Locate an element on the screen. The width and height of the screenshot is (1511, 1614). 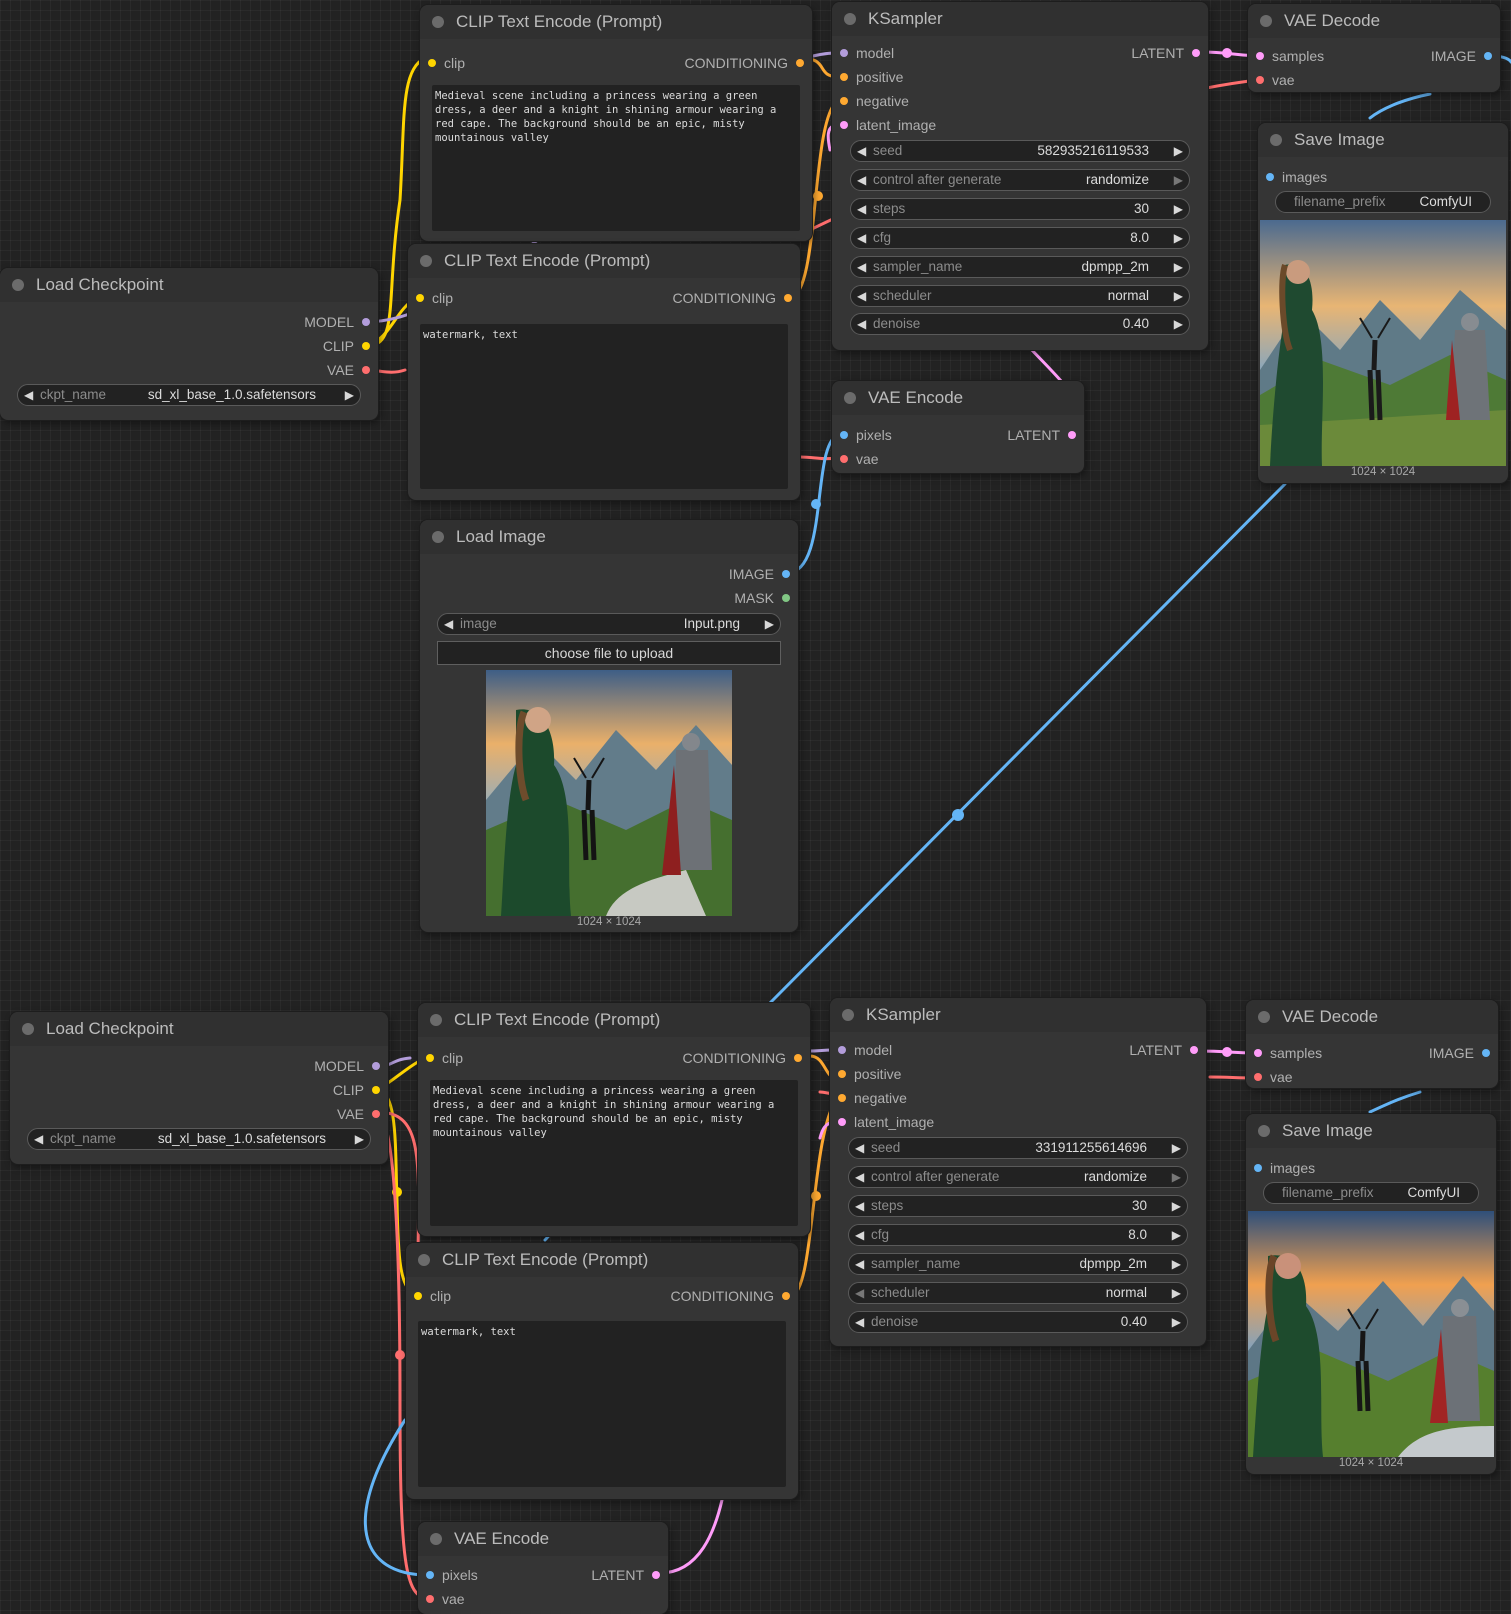
output-image: IMAGE is located at coordinates (1461, 56).